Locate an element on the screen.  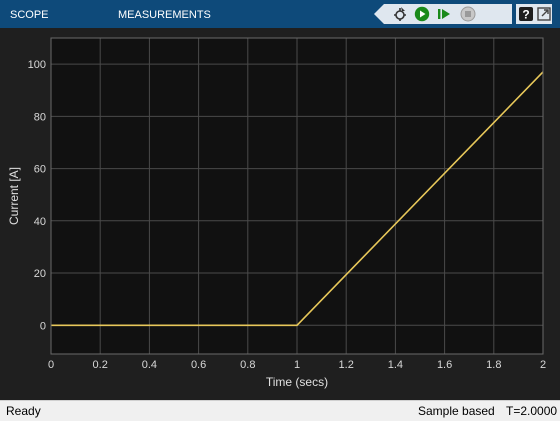
stop-icon is located at coordinates (468, 14).